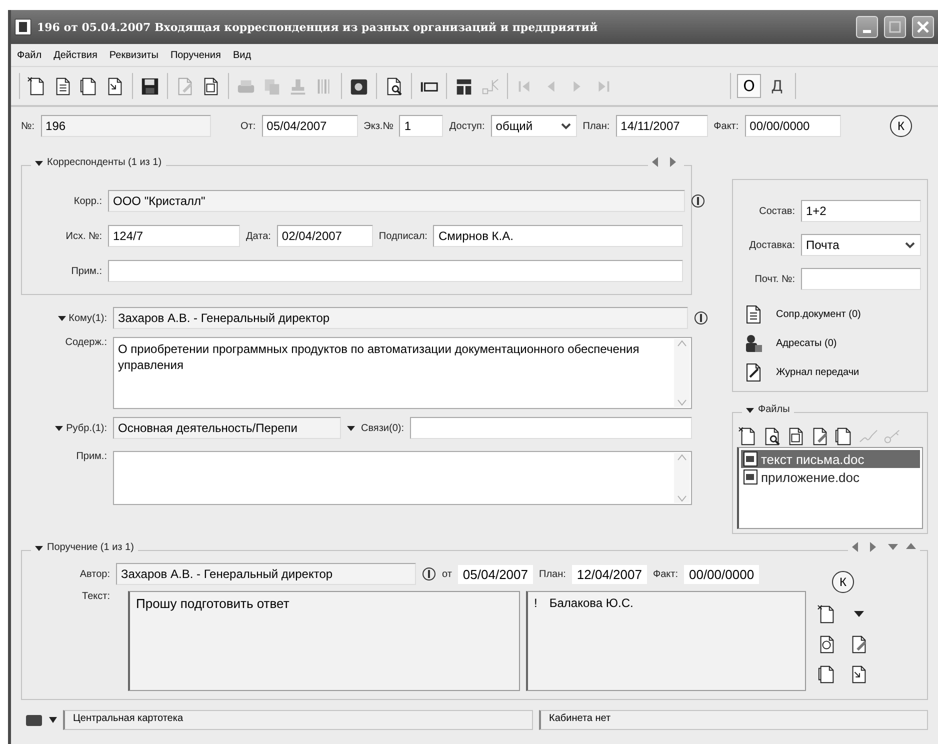 This screenshot has width=938, height=744. I want to click on input-field: Смирнов К.А., so click(558, 236).